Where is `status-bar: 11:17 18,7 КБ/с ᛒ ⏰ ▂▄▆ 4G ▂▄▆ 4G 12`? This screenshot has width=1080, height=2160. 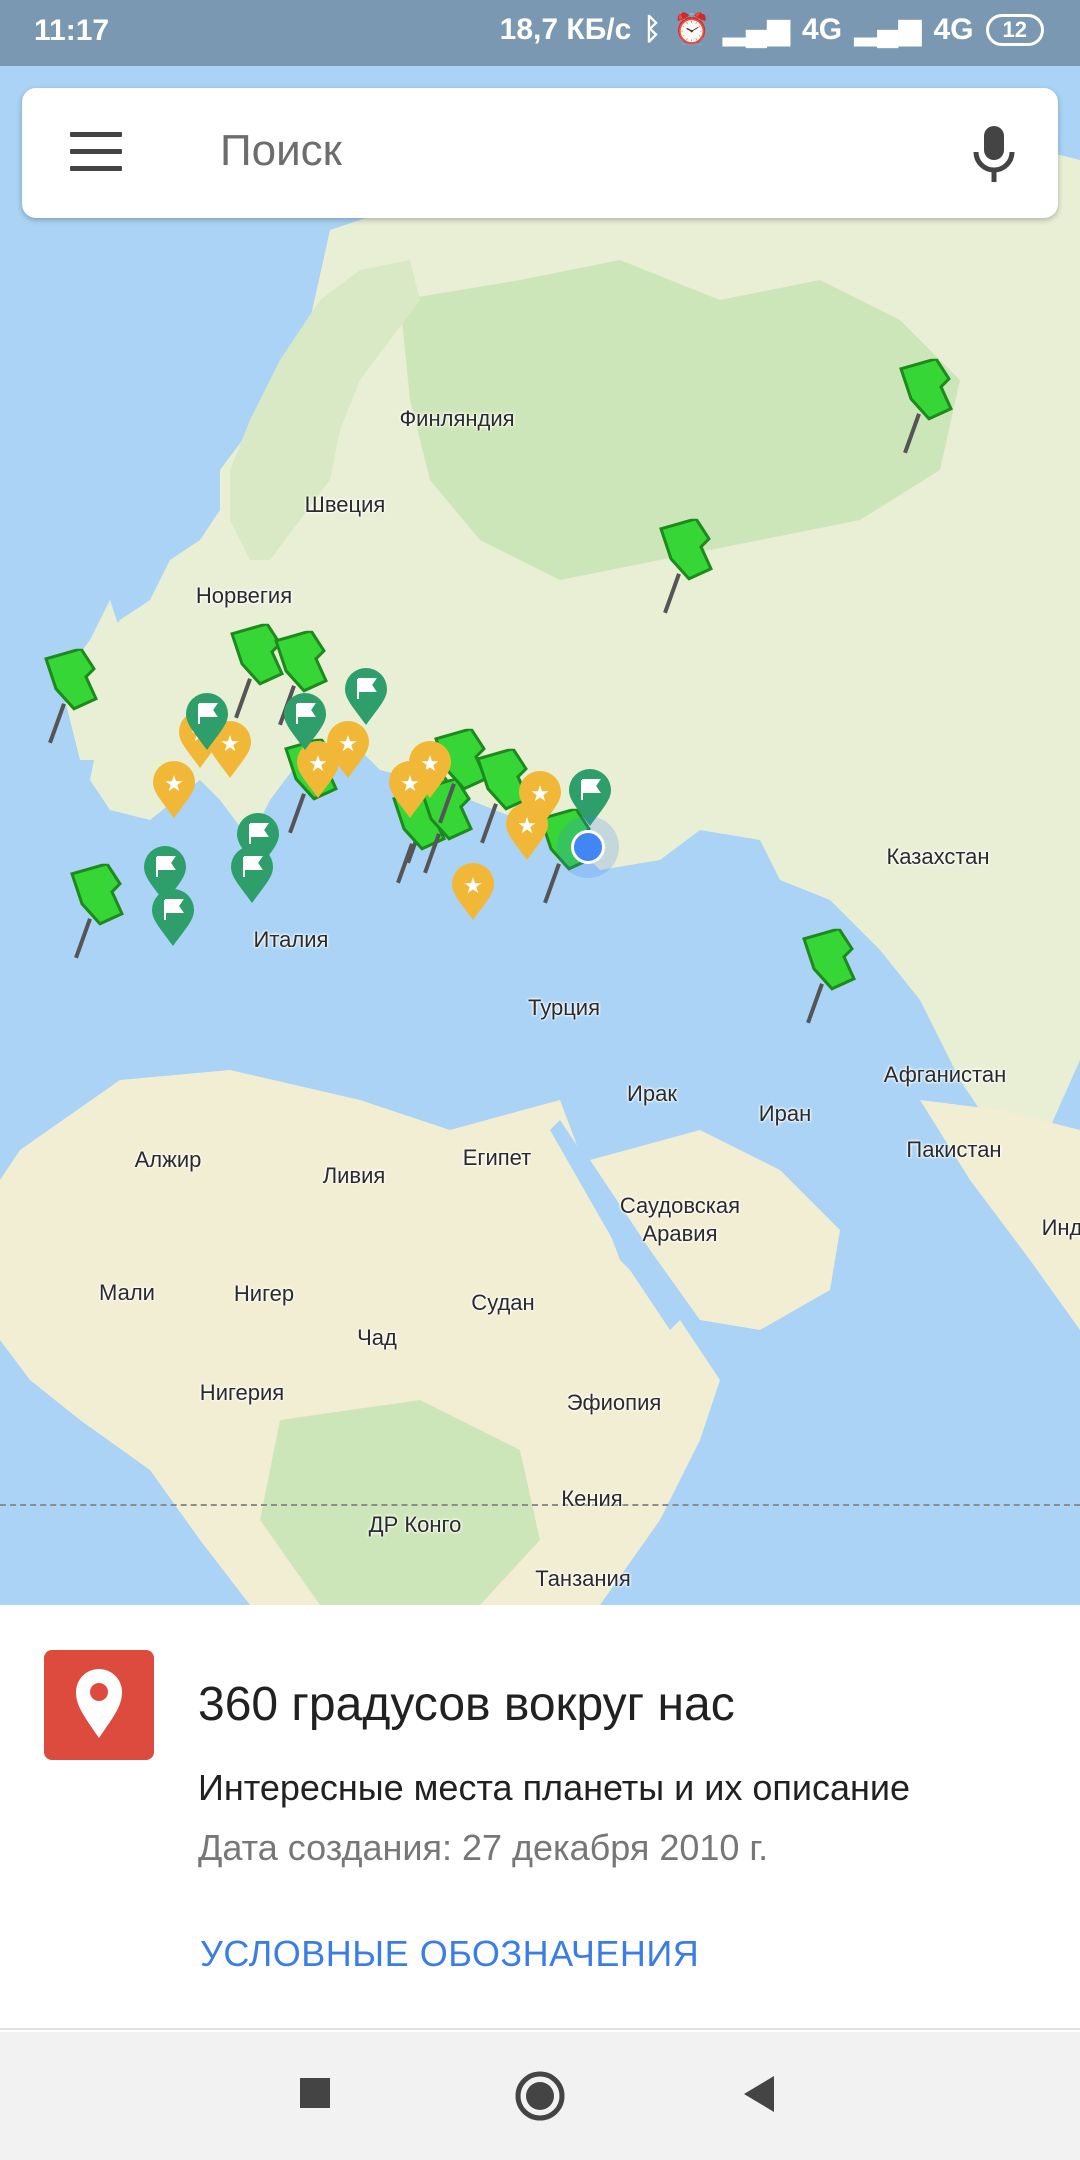
status-bar: 11:17 18,7 КБ/с ᛒ ⏰ ▂▄▆ 4G ▂▄▆ 4G 12 is located at coordinates (540, 33).